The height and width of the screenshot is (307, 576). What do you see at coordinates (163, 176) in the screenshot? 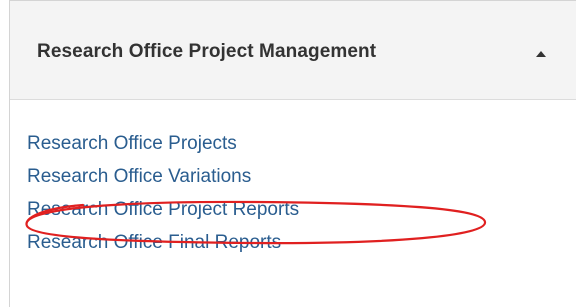
I see `link-research-office-variations: Research Office Variations` at bounding box center [163, 176].